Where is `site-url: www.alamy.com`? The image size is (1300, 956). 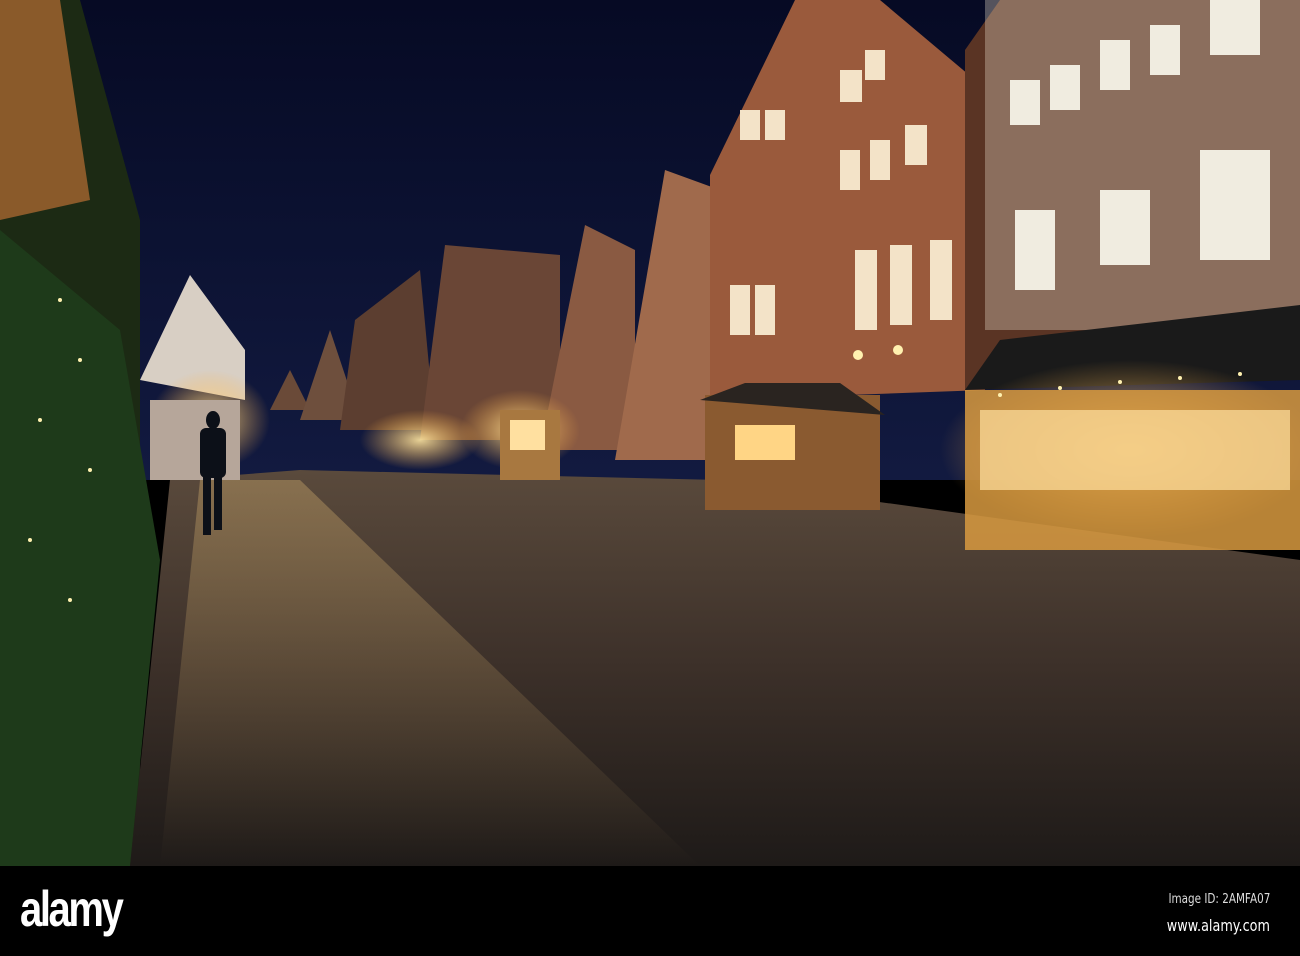 site-url: www.alamy.com is located at coordinates (1218, 925).